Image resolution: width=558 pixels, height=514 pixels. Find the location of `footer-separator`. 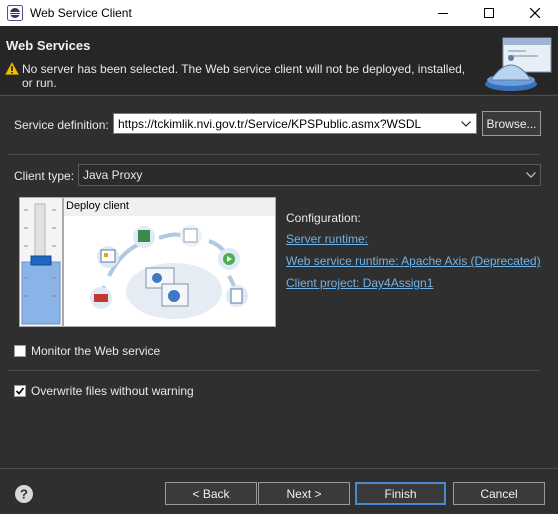

footer-separator is located at coordinates (279, 468).